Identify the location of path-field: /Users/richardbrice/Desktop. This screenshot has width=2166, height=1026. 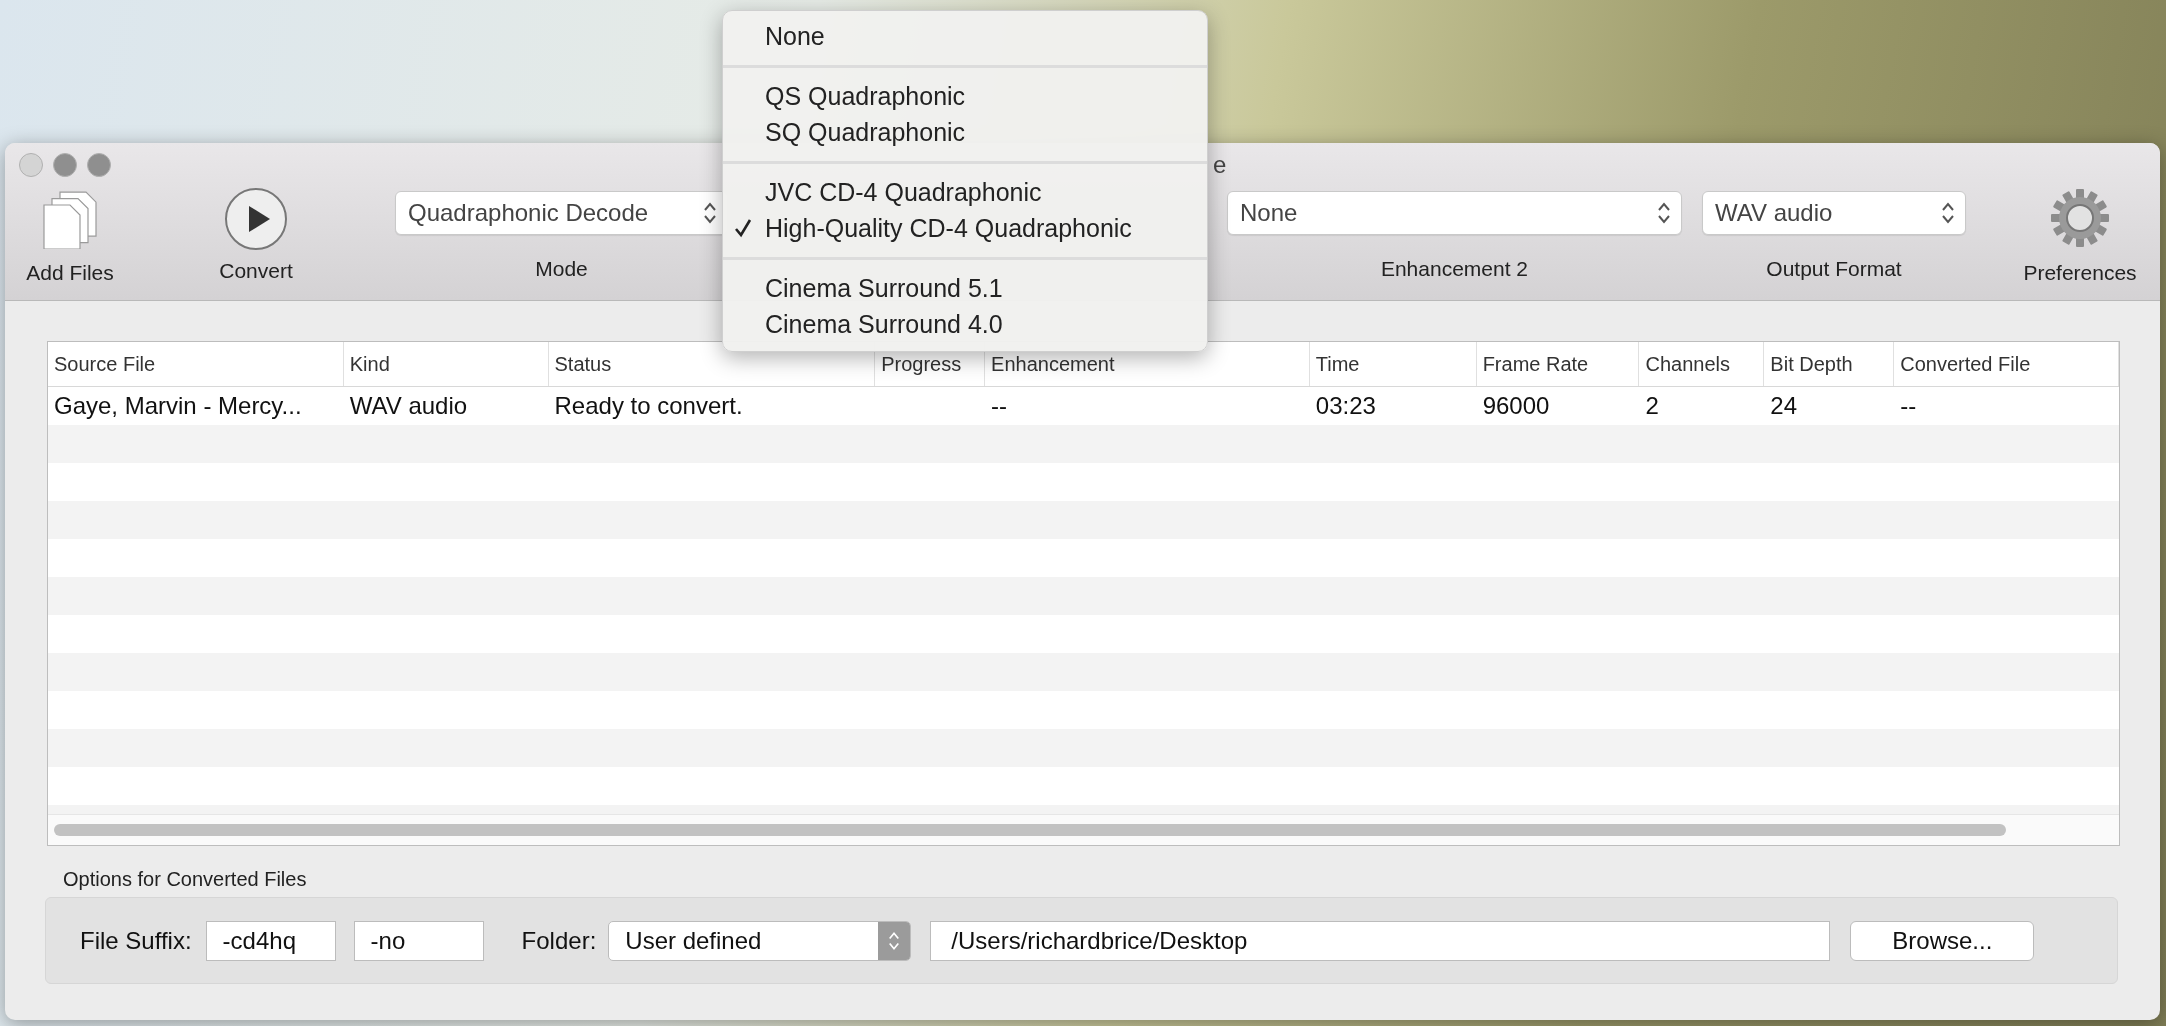
(1380, 940).